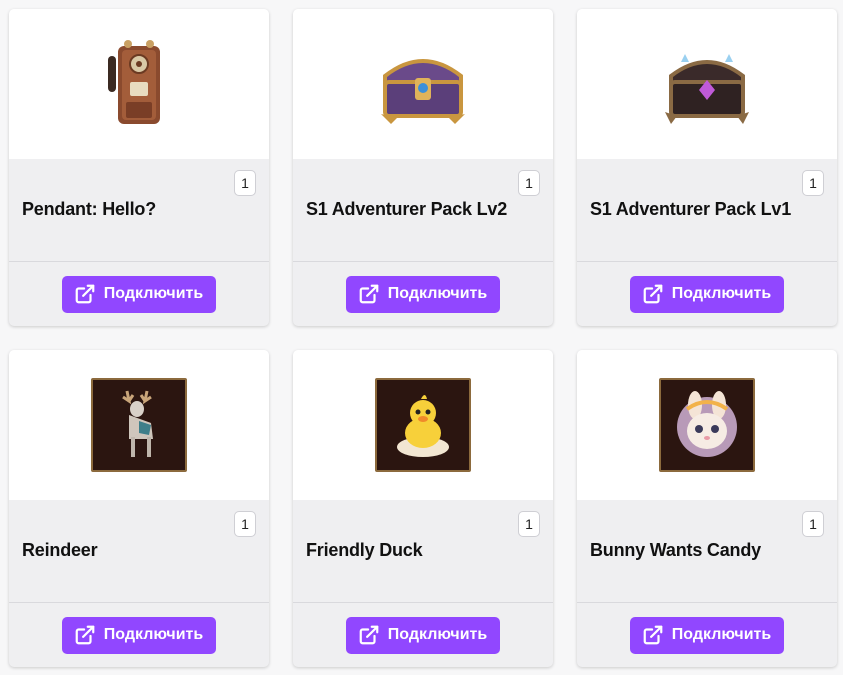  I want to click on item-info: 1 Reindeer, so click(139, 551).